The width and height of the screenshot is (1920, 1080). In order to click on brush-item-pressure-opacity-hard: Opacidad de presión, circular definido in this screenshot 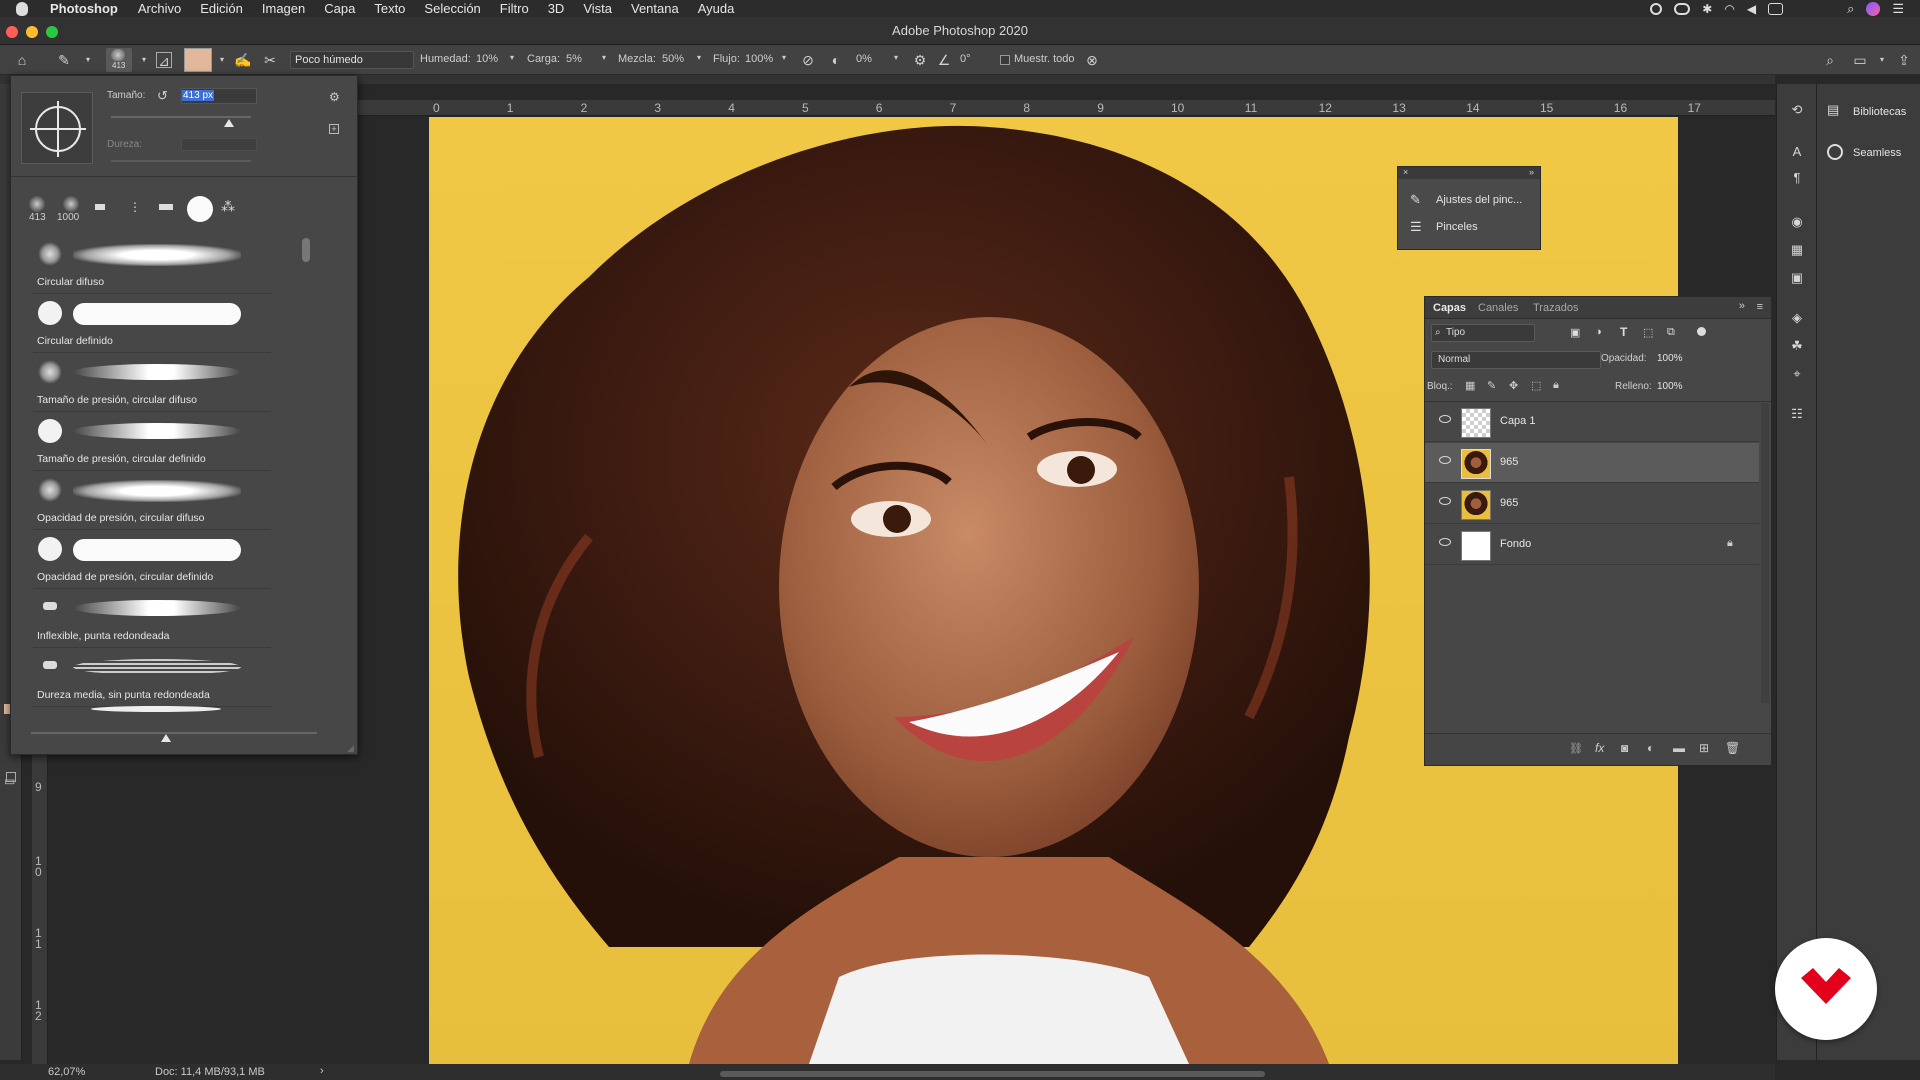, I will do `click(152, 560)`.